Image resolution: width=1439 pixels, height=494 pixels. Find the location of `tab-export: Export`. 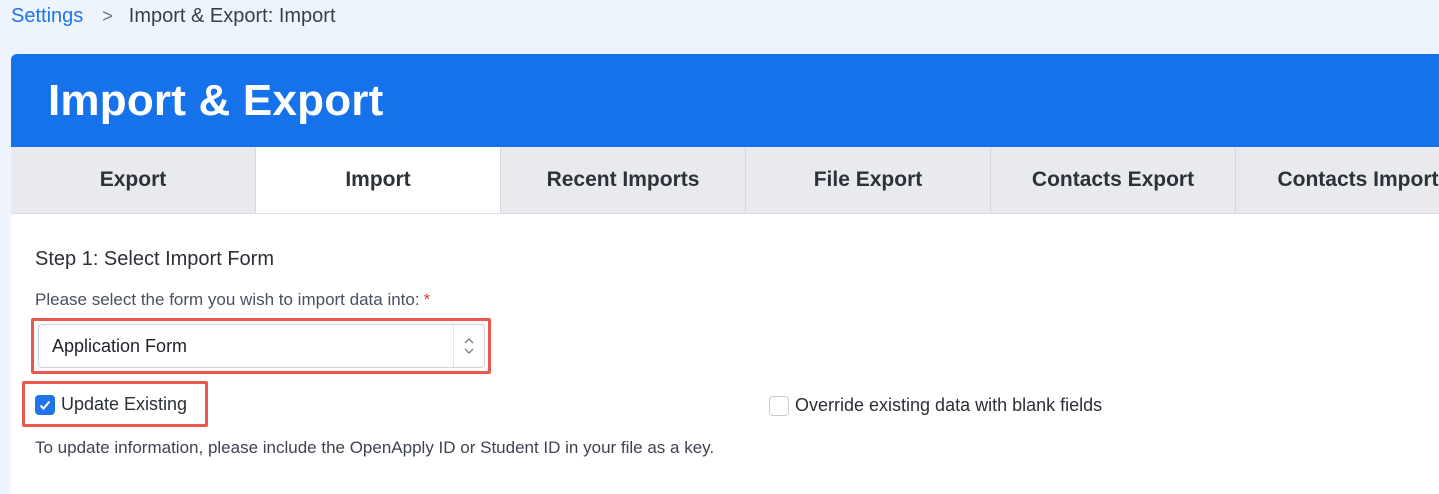

tab-export: Export is located at coordinates (133, 180).